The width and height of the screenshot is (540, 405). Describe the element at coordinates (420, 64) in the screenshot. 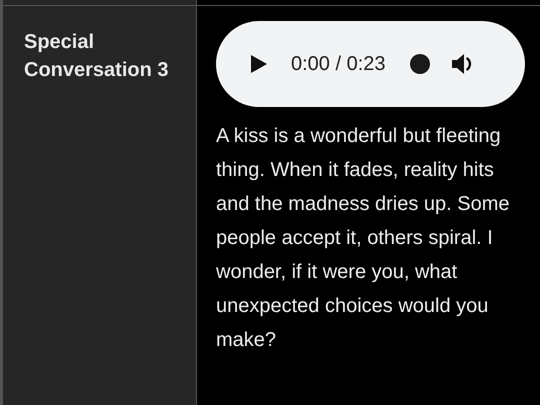

I see `progress-thumb-icon` at that location.